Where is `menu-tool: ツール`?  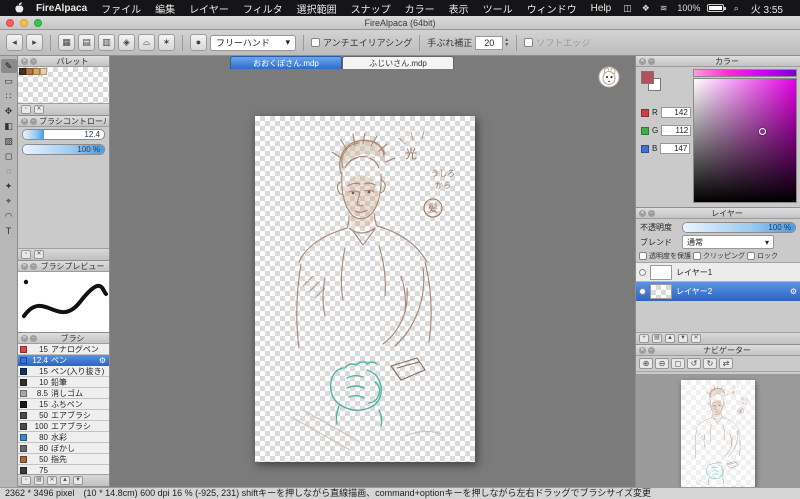 menu-tool: ツール is located at coordinates (498, 8).